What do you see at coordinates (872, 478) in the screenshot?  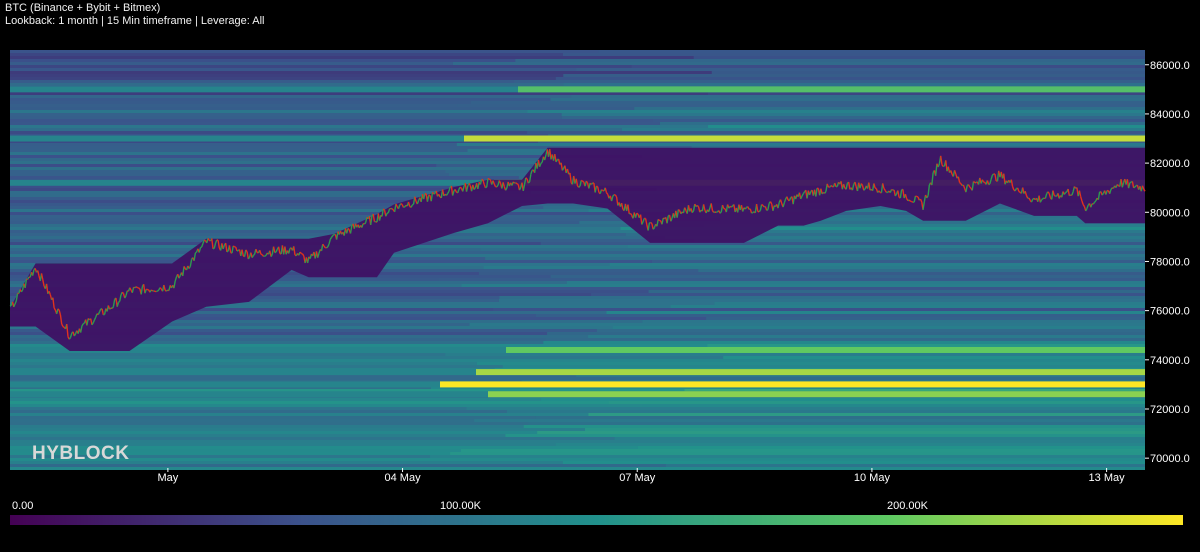 I see `x-tick-label: 10 May` at bounding box center [872, 478].